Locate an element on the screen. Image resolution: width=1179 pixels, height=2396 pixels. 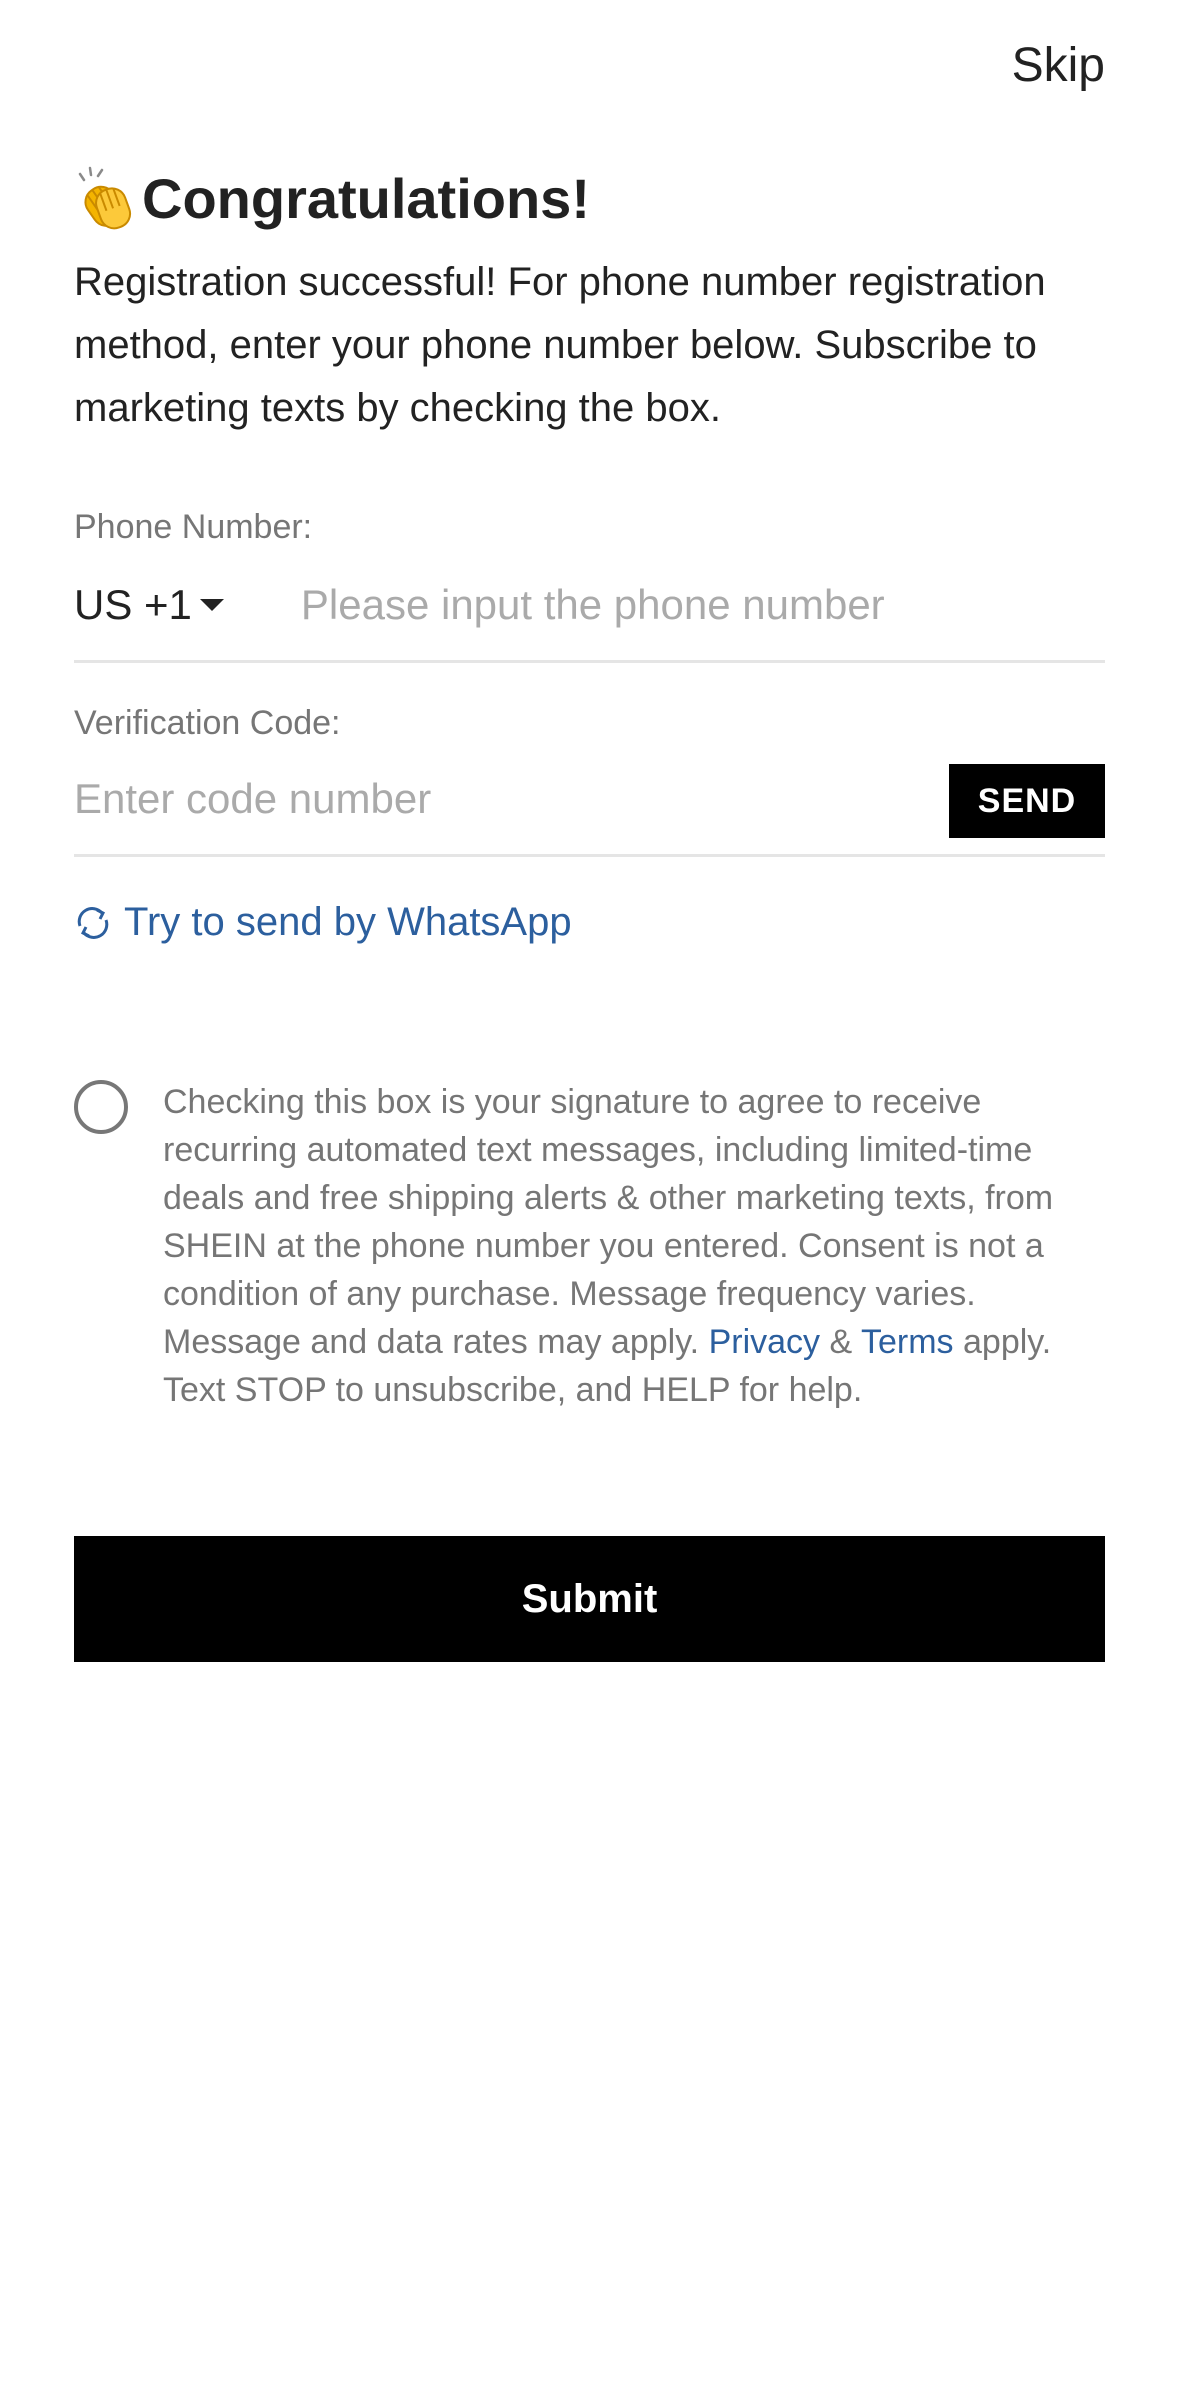
country-code-value: US +1 is located at coordinates (133, 604).